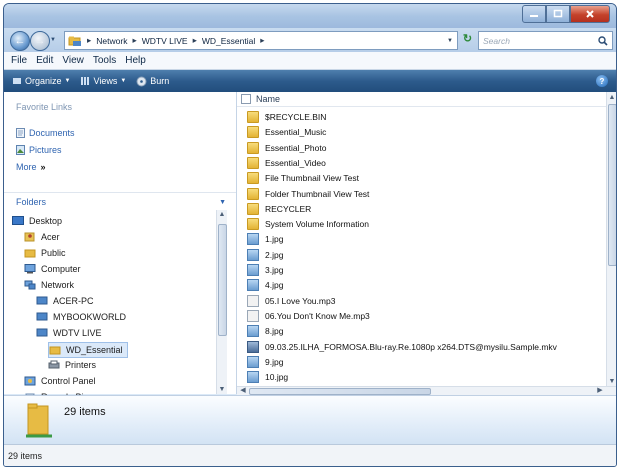  Describe the element at coordinates (42, 300) in the screenshot. I see `network-computer-icon` at that location.